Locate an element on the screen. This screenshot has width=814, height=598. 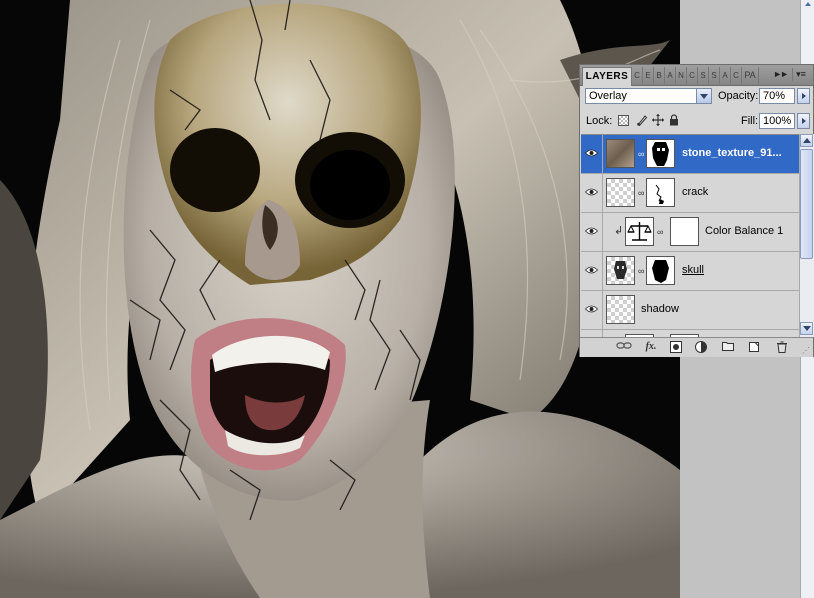
scroll-up-arrow-icon is located at coordinates (808, 4).